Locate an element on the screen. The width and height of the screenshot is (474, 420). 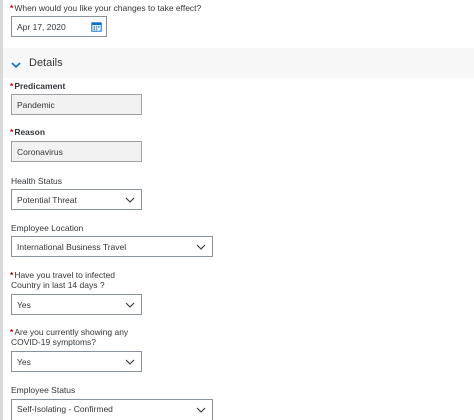
employee-status-select: Self-Isolating - Confirmed is located at coordinates (112, 409).